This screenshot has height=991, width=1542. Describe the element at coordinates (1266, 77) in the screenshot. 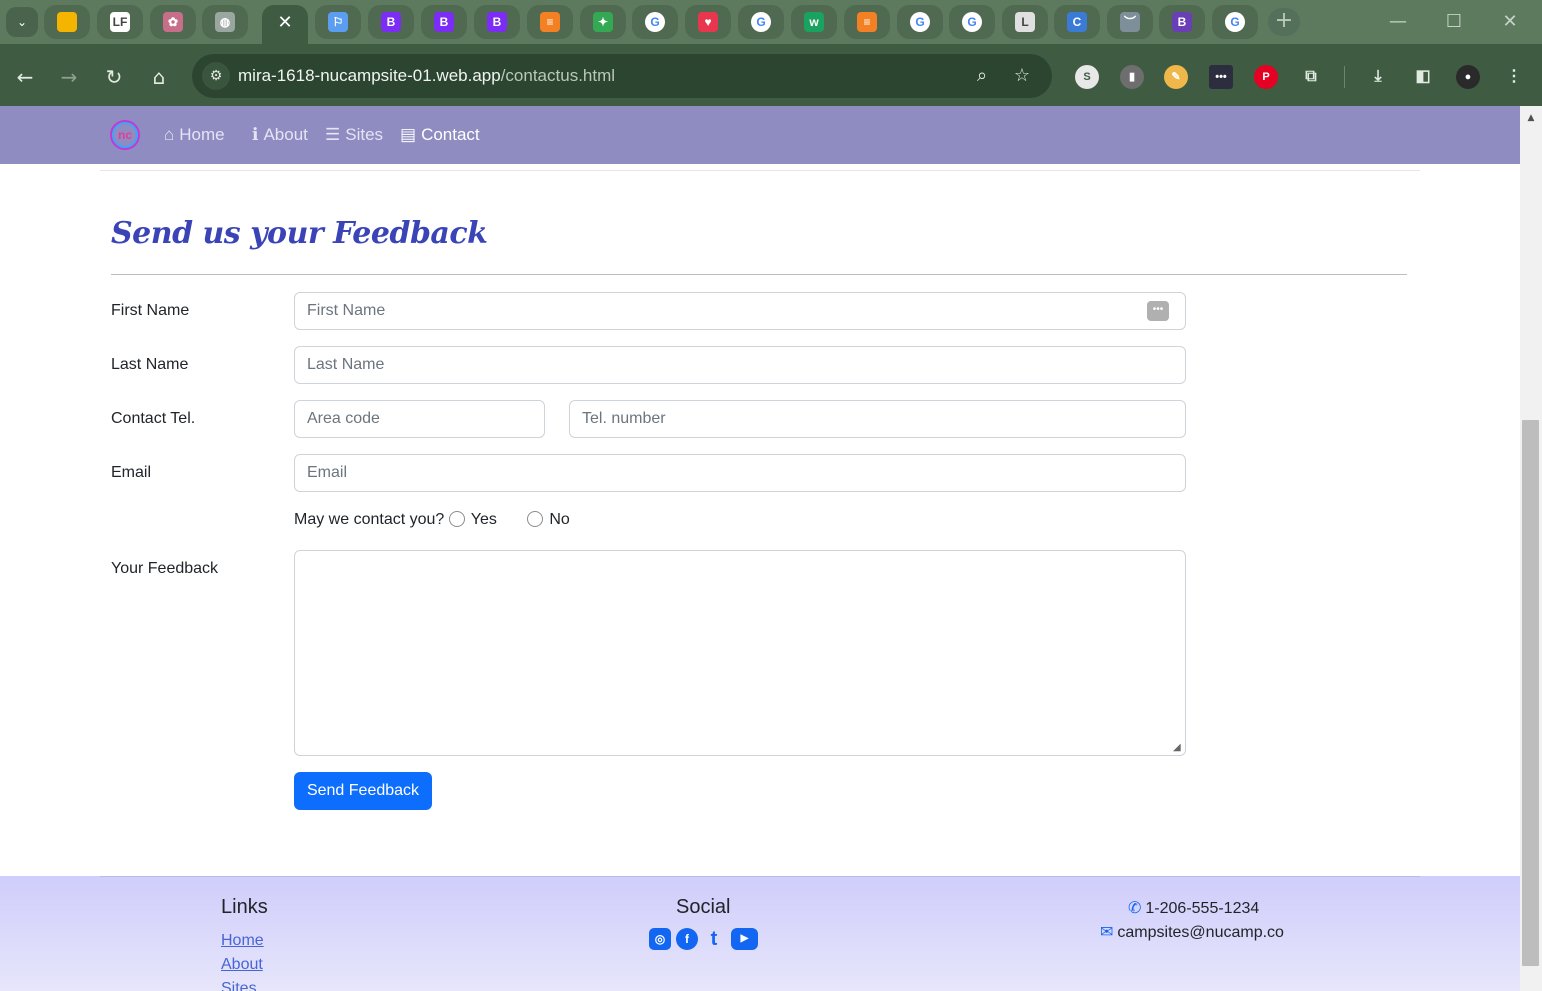

I see `pinterest-icon: P` at that location.